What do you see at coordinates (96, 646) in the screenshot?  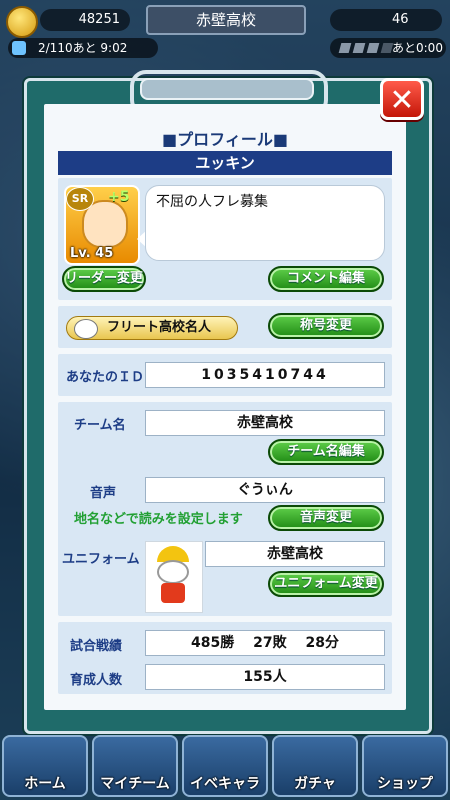 I see `record-label: 試合戦績` at bounding box center [96, 646].